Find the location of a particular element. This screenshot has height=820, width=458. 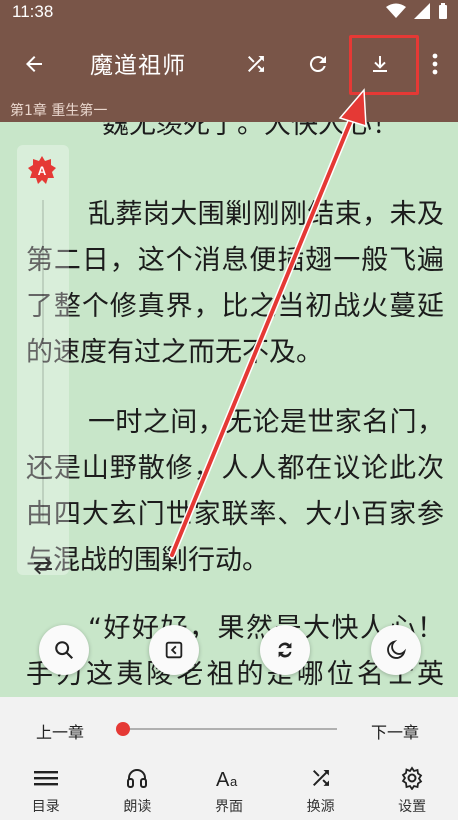

moon-icon is located at coordinates (397, 649).